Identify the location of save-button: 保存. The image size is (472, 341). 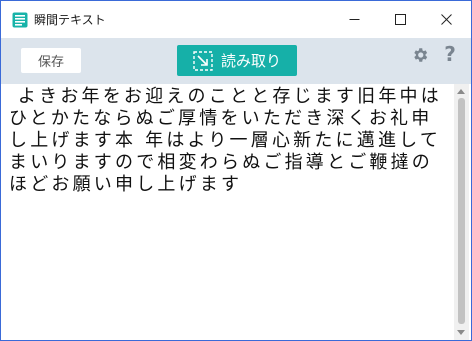
(51, 60).